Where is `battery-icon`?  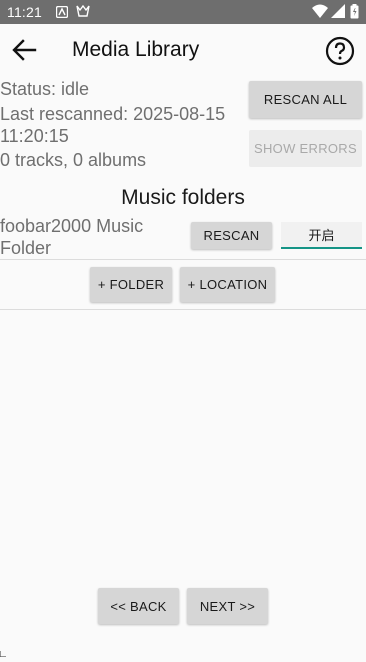
battery-icon is located at coordinates (354, 14).